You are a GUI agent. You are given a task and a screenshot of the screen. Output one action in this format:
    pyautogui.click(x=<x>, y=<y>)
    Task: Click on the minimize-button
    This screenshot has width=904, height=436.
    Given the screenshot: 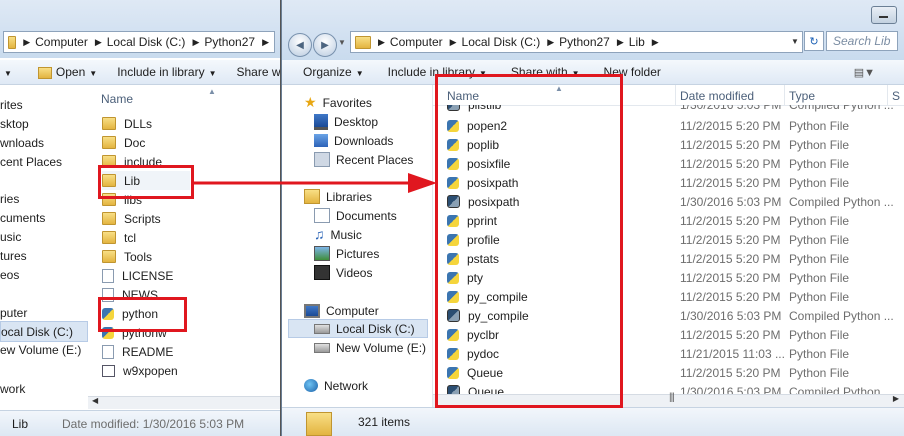 What is the action you would take?
    pyautogui.click(x=884, y=15)
    